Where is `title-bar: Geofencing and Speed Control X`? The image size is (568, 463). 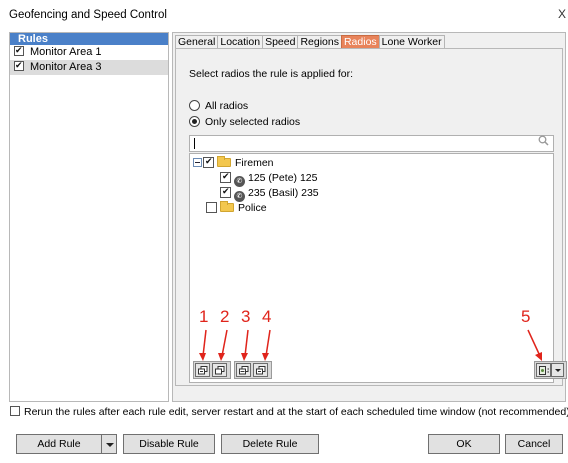
title-bar: Geofencing and Speed Control X is located at coordinates (284, 15).